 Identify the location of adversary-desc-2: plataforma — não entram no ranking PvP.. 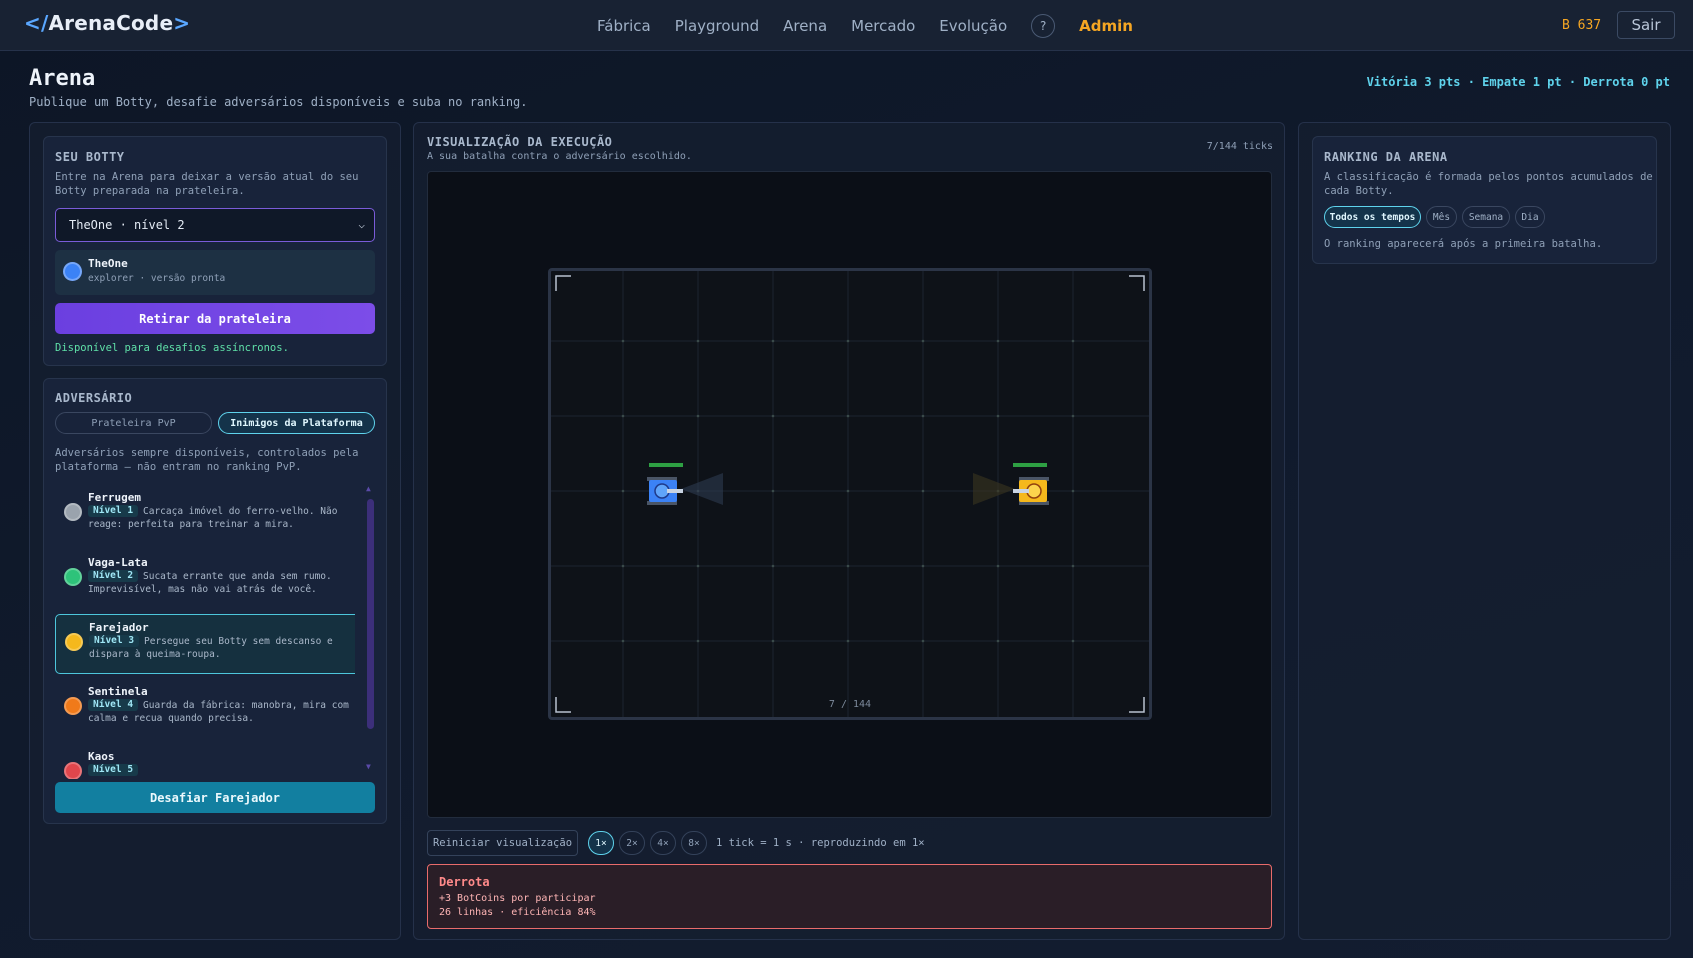
(178, 467).